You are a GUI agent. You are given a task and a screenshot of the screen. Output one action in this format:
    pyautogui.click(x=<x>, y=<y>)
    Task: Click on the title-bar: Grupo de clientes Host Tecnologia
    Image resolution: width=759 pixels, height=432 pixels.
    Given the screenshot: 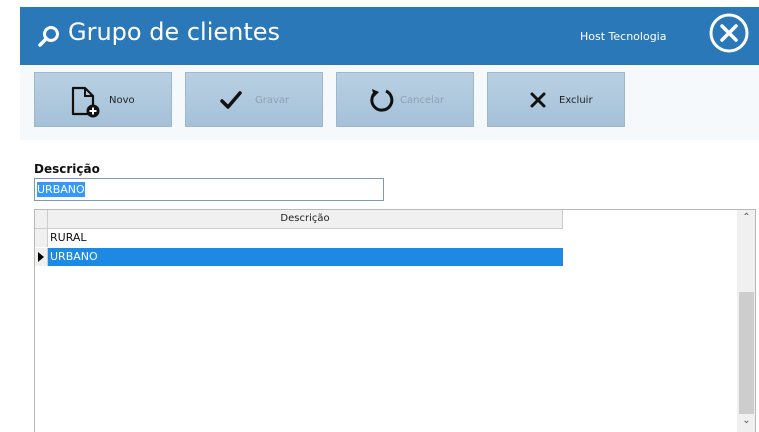 What is the action you would take?
    pyautogui.click(x=389, y=36)
    